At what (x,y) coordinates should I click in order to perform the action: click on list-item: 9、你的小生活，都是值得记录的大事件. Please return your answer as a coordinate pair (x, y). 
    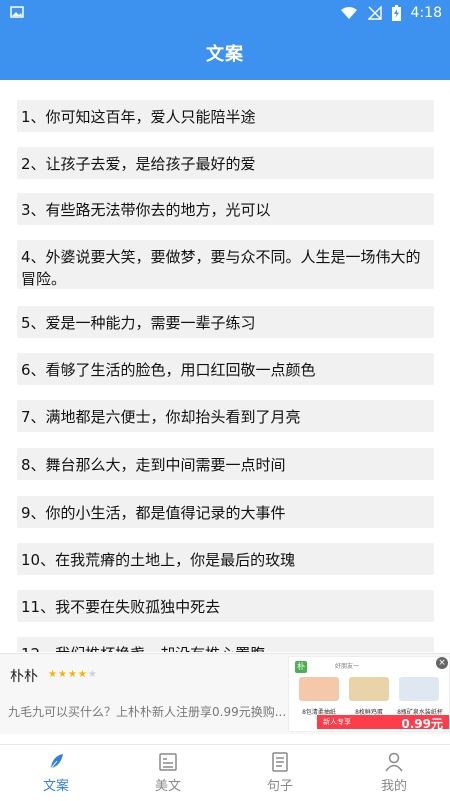
    Looking at the image, I should click on (225, 512).